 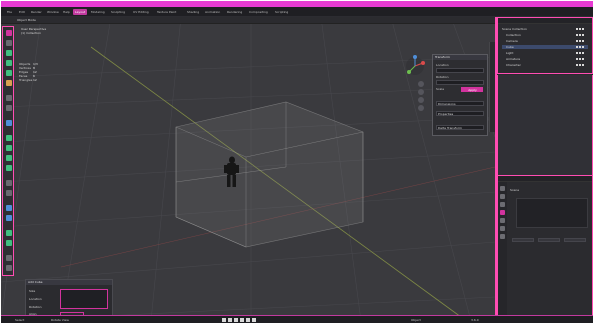 I want to click on menu-item-layout: Layout, so click(x=80, y=12).